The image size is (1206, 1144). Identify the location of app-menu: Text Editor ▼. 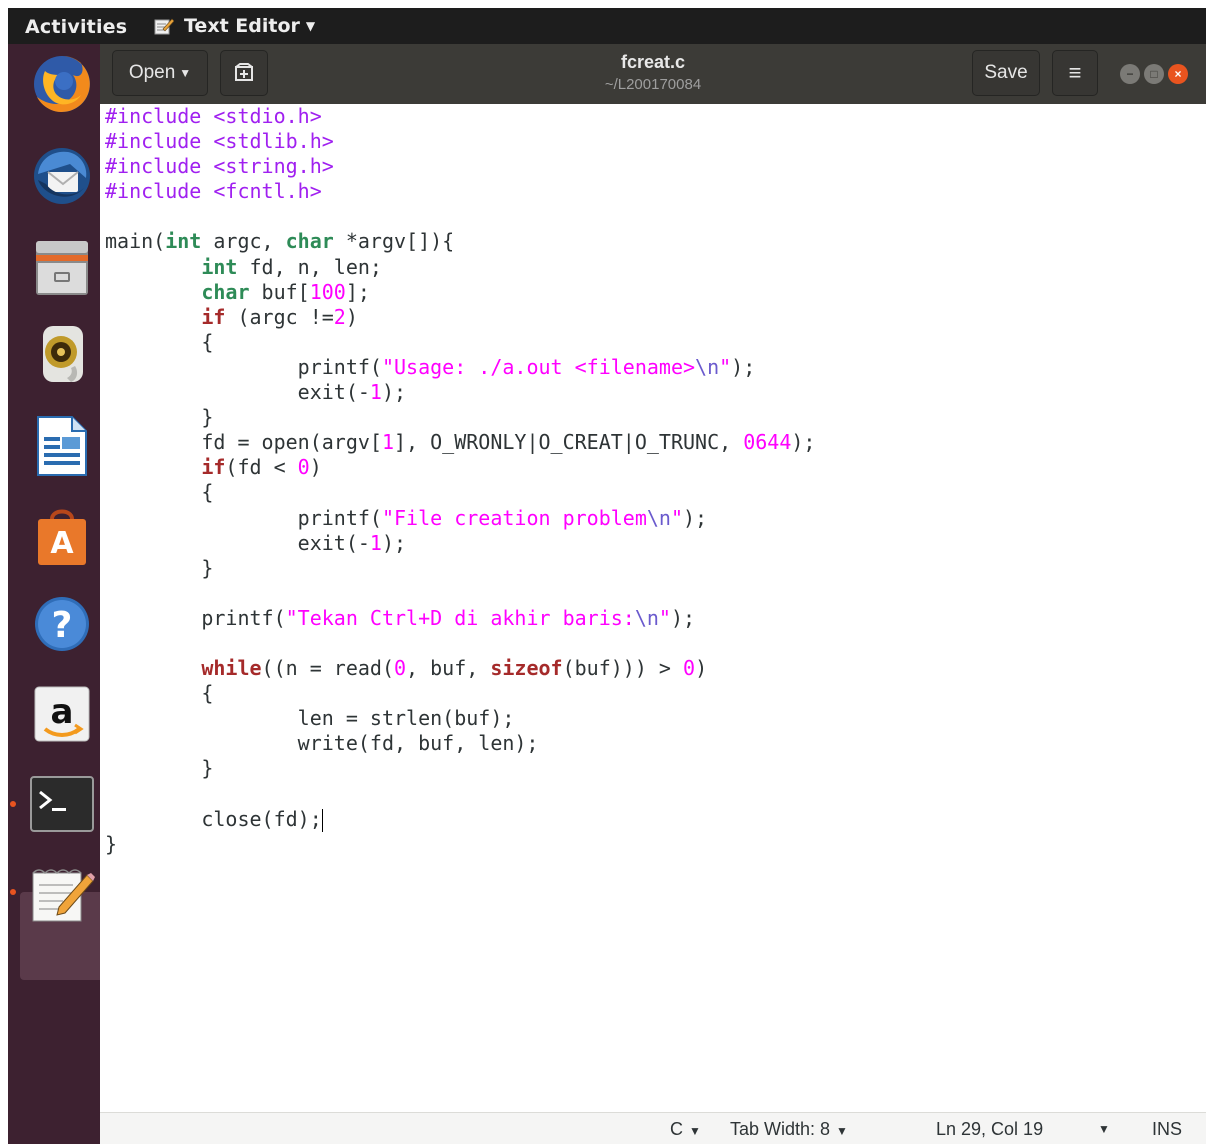
(234, 26).